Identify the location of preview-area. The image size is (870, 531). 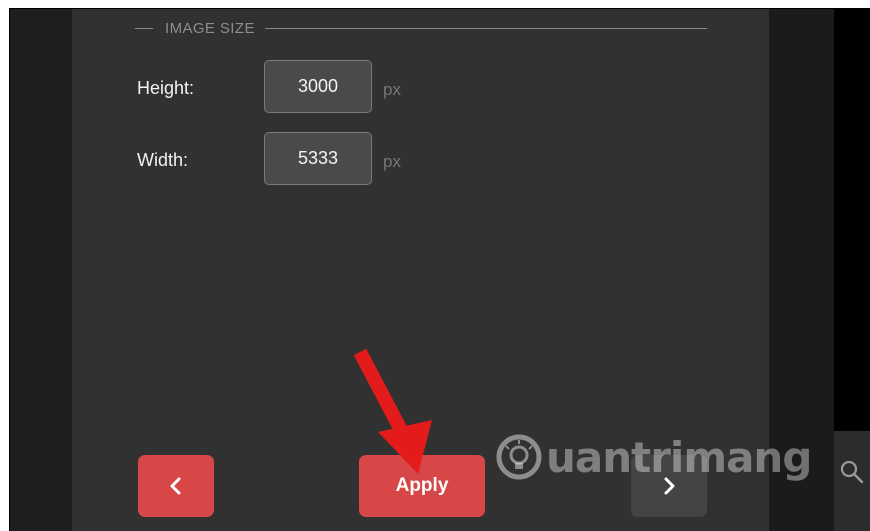
(852, 220).